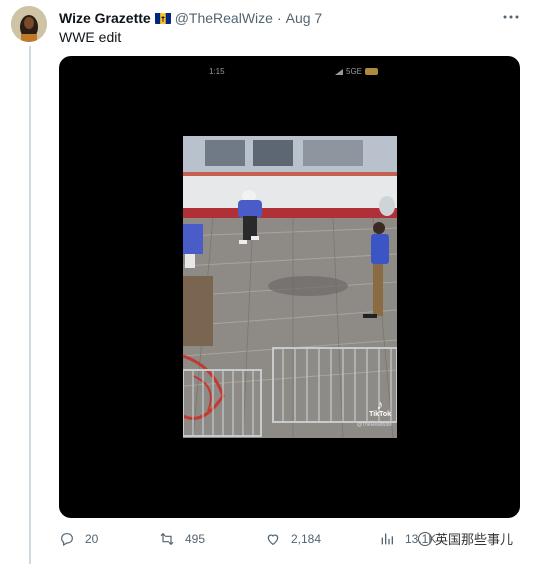 This screenshot has height=564, width=539. What do you see at coordinates (217, 71) in the screenshot?
I see `status-time: 1:15` at bounding box center [217, 71].